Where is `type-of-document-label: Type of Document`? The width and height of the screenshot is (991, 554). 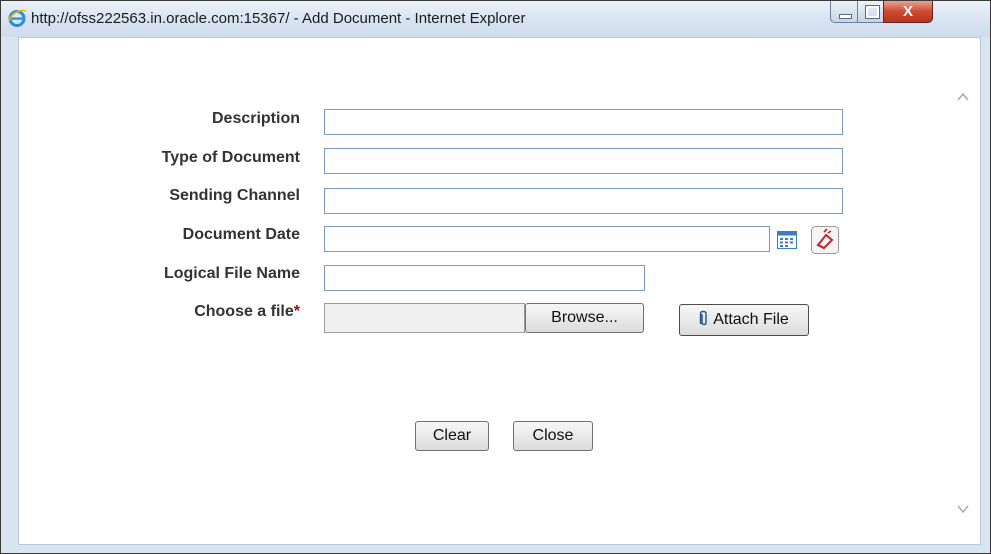
type-of-document-label: Type of Document is located at coordinates (230, 157).